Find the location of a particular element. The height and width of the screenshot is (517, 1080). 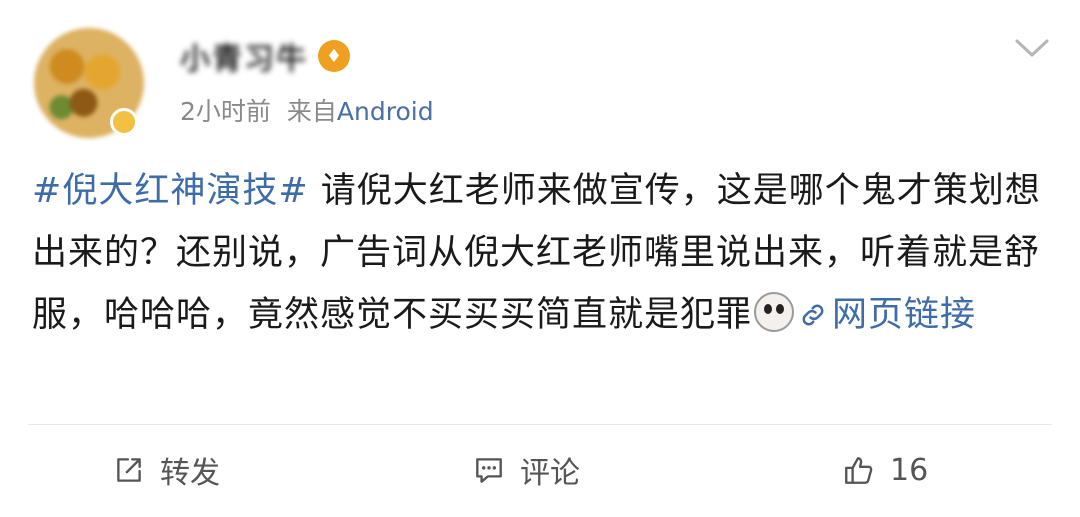

user-header: 小青习牛 ♦ is located at coordinates (265, 56).